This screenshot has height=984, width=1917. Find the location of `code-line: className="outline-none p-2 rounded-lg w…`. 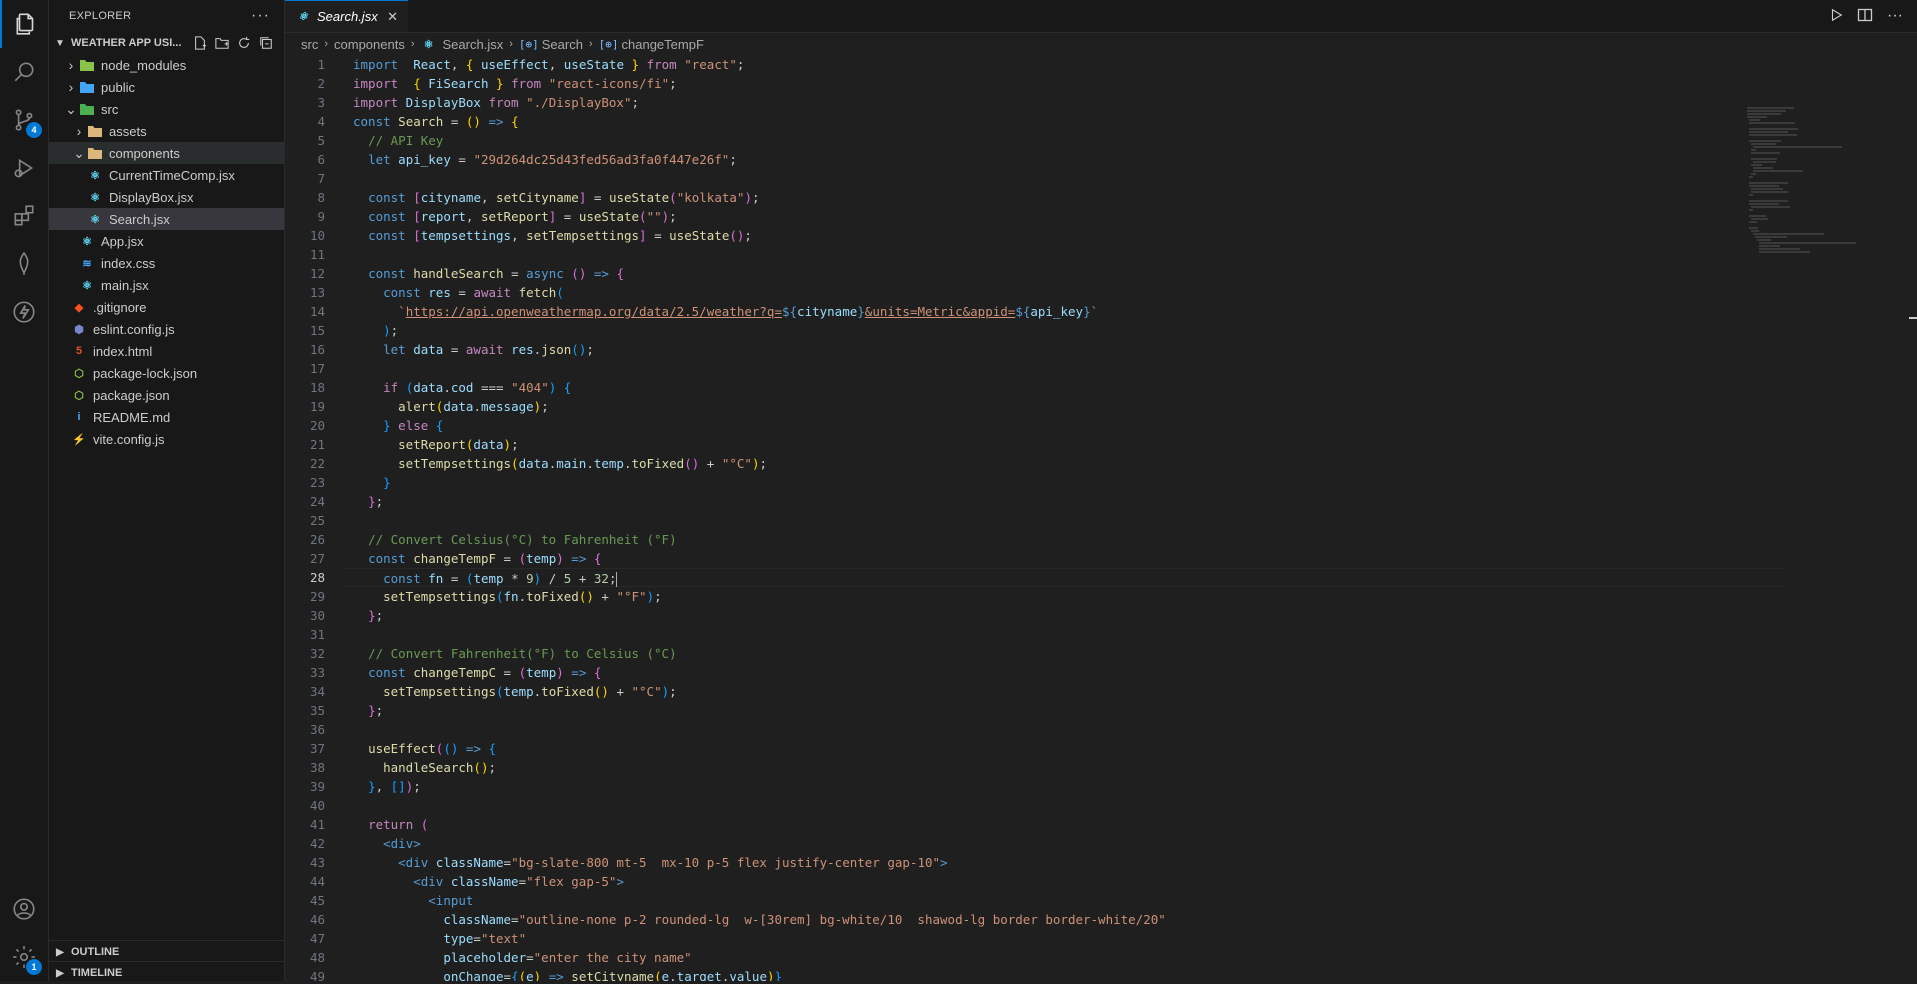

code-line: className="outline-none p-2 rounded-lg w… is located at coordinates (1135, 919).